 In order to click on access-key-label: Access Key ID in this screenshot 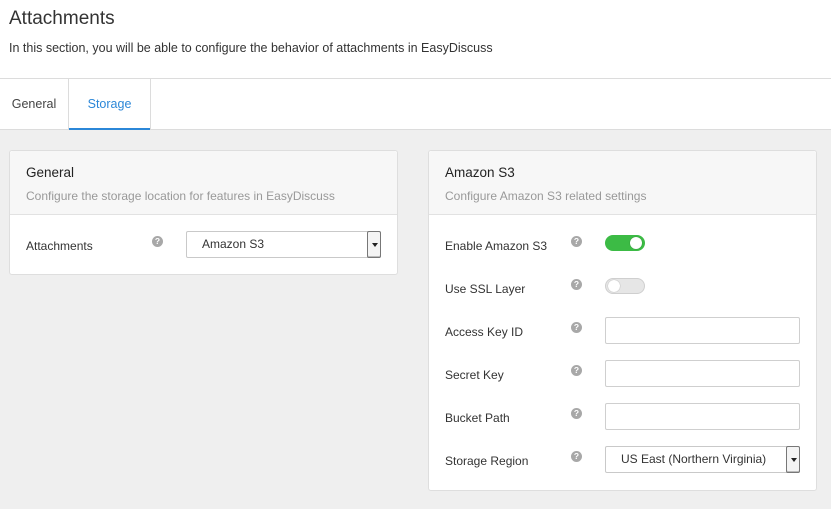, I will do `click(484, 332)`.